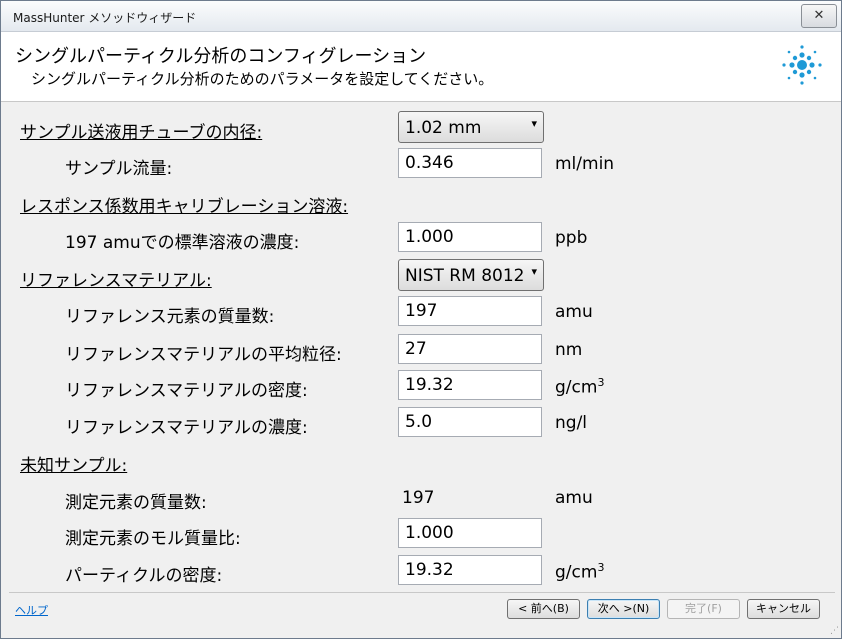 This screenshot has height=639, width=842. I want to click on molar-ratio-row: 測定元素のモル質量比:, so click(422, 535).